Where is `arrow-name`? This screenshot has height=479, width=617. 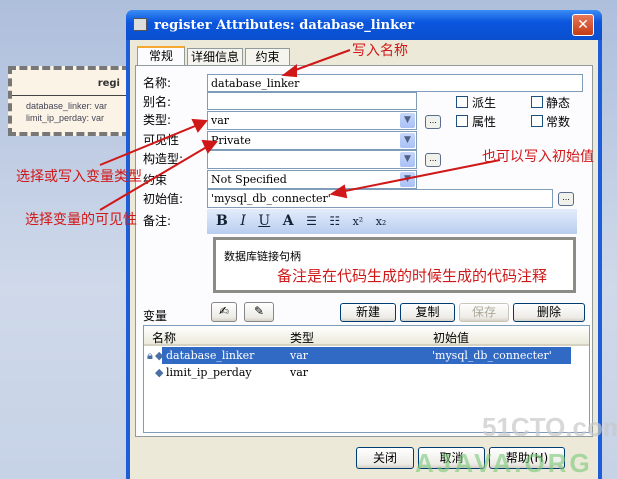 arrow-name is located at coordinates (320, 61).